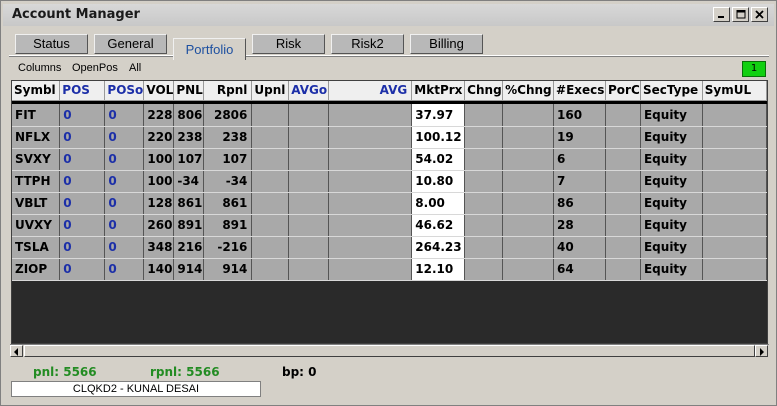 The width and height of the screenshot is (777, 406). What do you see at coordinates (438, 247) in the screenshot?
I see `cell-mktprx: 264.23` at bounding box center [438, 247].